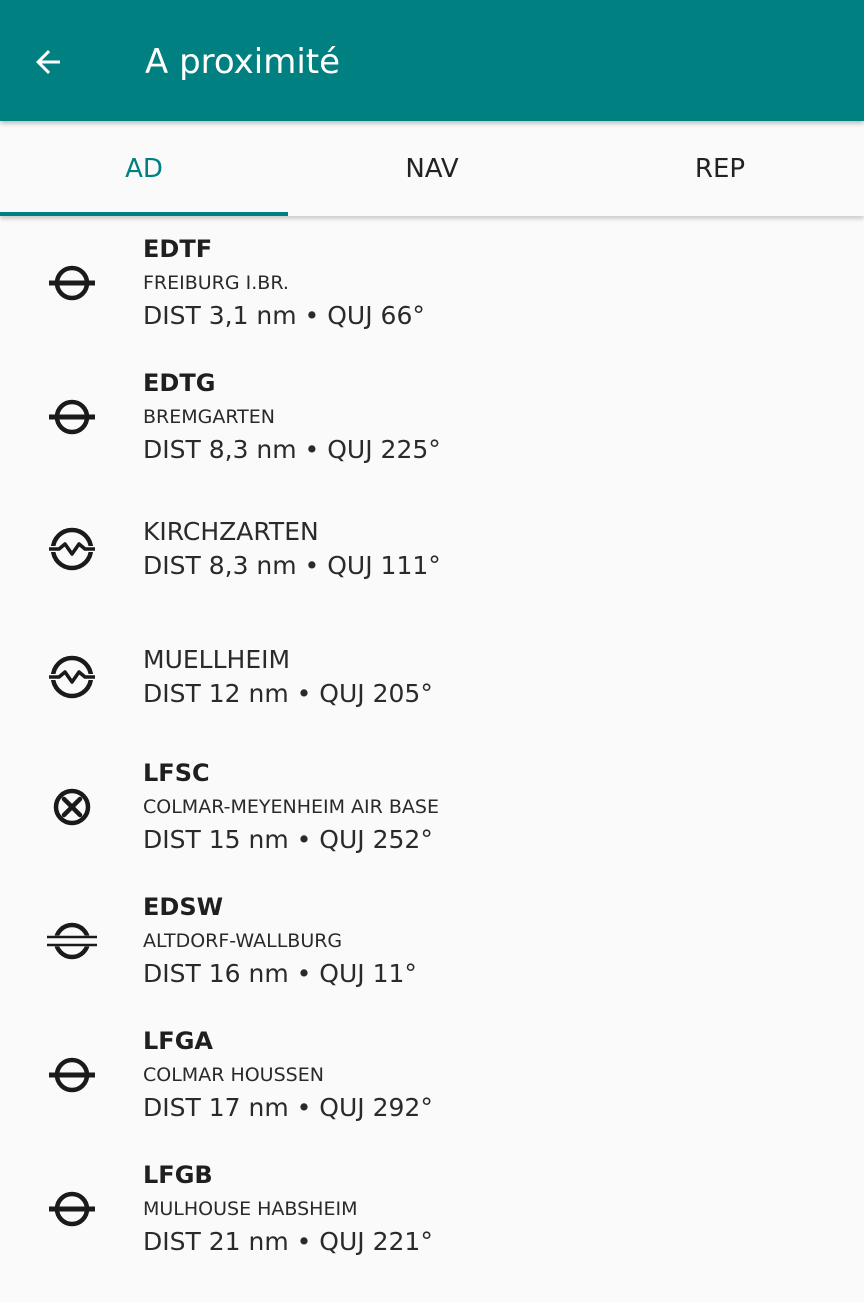 The height and width of the screenshot is (1302, 864). I want to click on item-distance: DIST 3,1 nm • QUJ 66°, so click(284, 315).